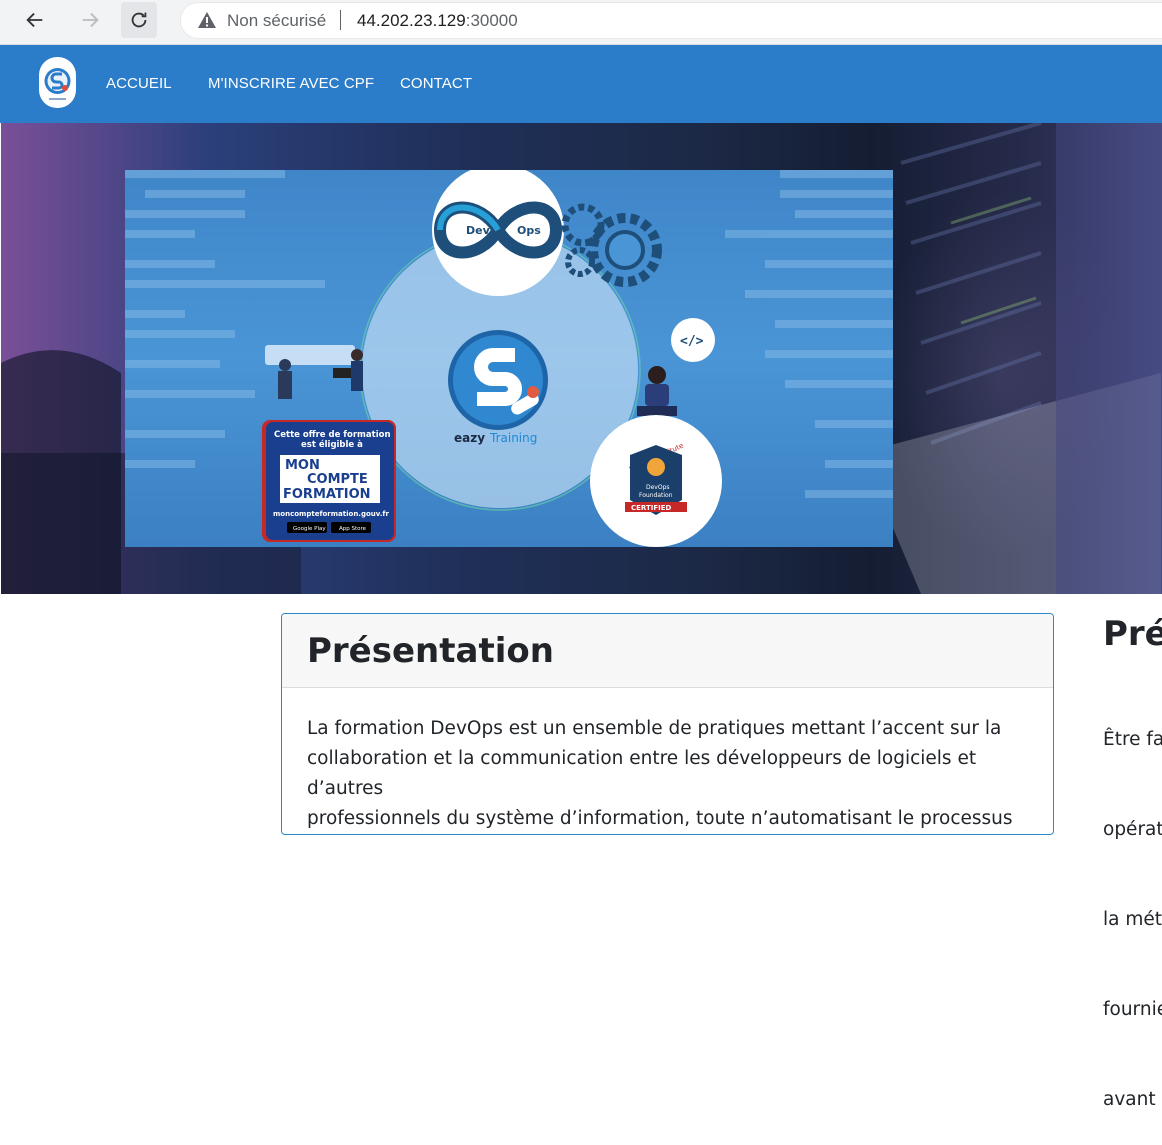 The width and height of the screenshot is (1162, 1145). I want to click on devops-ops-label: Ops, so click(529, 230).